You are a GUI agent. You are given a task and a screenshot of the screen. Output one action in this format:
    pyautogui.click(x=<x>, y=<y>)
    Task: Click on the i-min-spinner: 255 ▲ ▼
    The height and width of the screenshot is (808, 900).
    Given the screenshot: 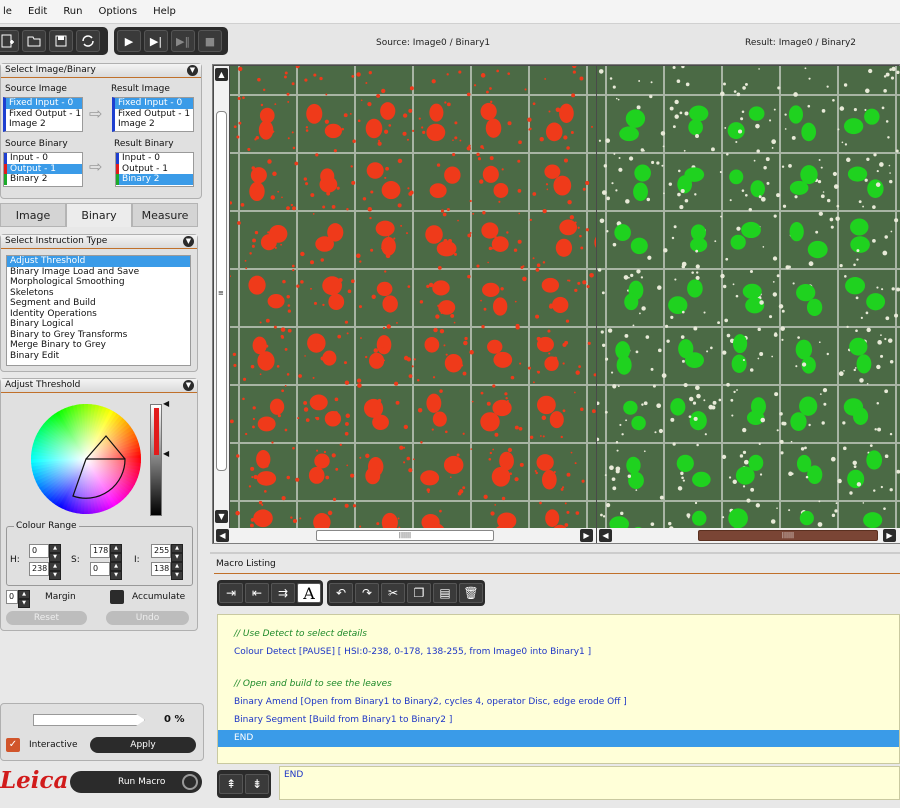 What is the action you would take?
    pyautogui.click(x=167, y=553)
    